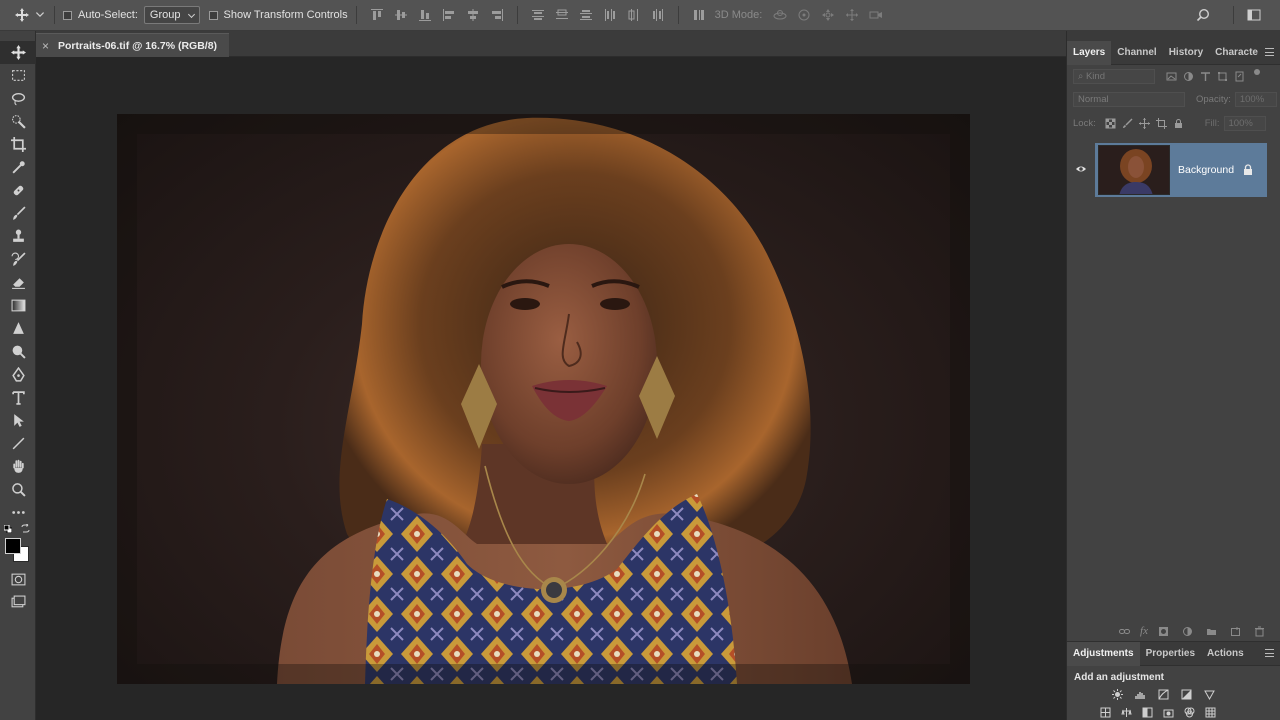 The height and width of the screenshot is (720, 1280). I want to click on eraser-tool-button, so click(18, 282).